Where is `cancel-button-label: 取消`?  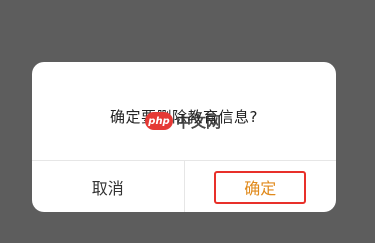
cancel-button-label: 取消 is located at coordinates (107, 188).